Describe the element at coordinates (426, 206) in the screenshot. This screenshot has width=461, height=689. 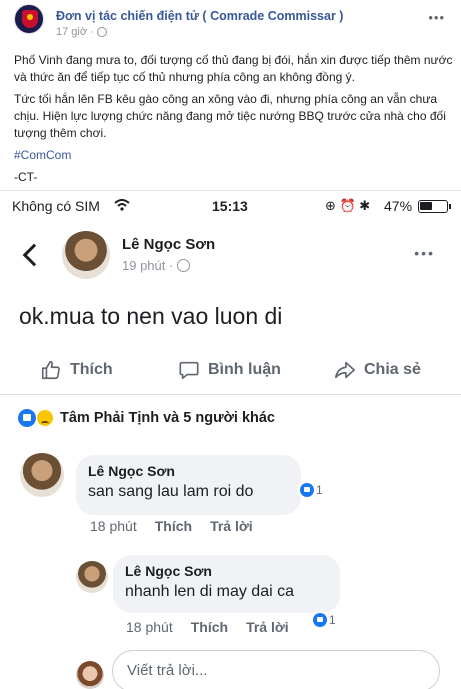
I see `battery-fill` at that location.